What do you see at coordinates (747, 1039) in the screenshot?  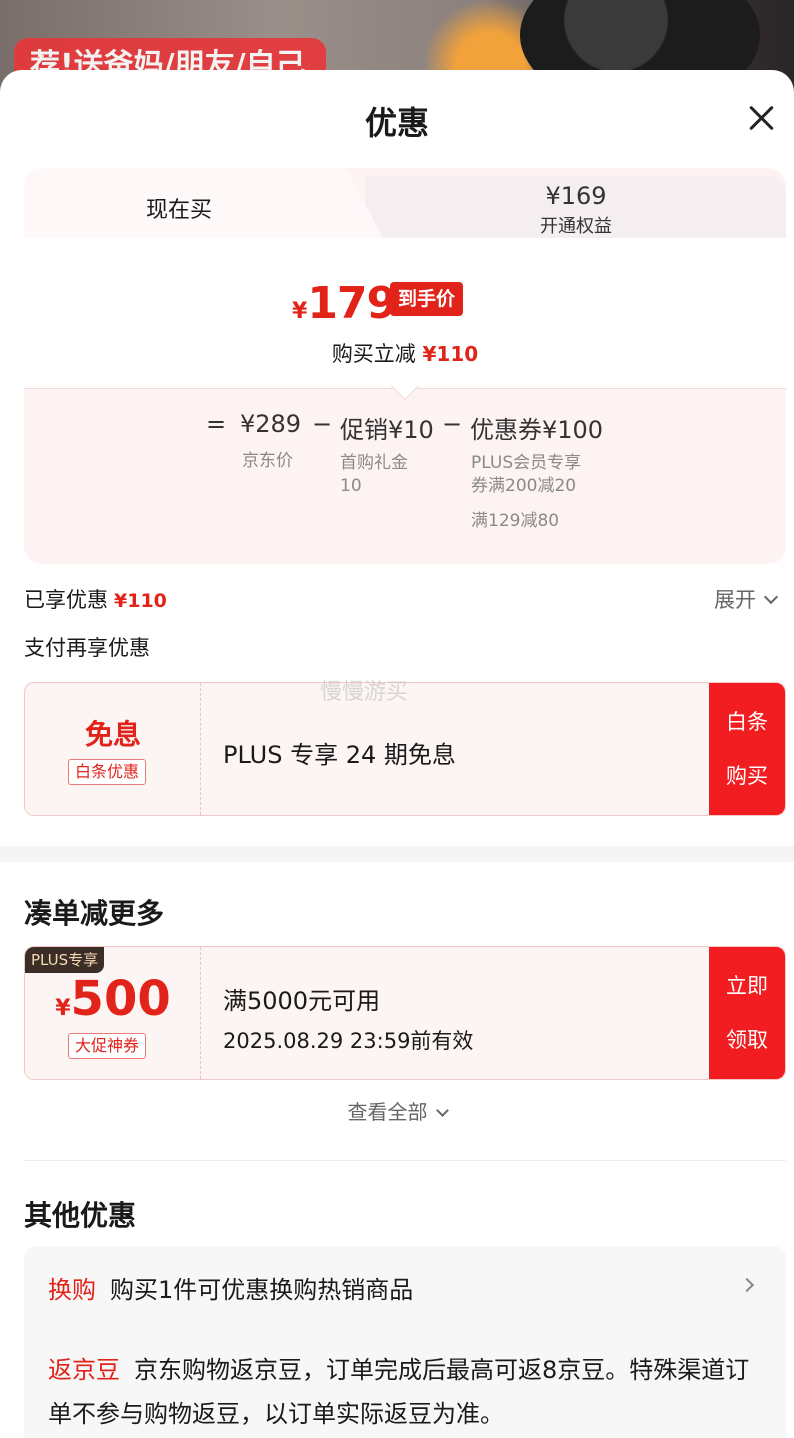 I see `cta-line: 领取` at bounding box center [747, 1039].